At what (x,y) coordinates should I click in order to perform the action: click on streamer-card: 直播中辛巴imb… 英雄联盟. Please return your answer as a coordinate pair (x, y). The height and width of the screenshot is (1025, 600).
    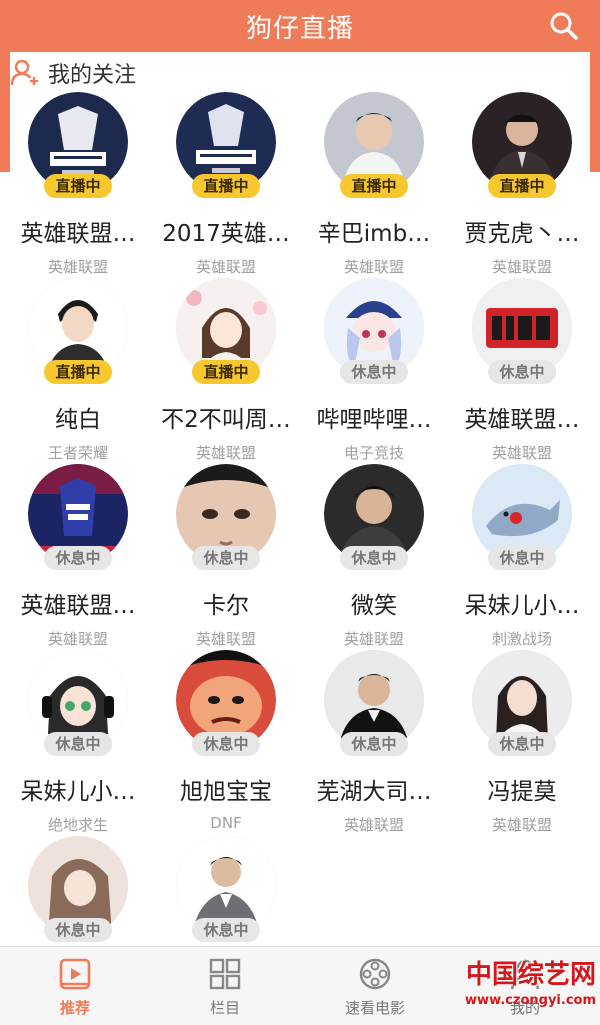
    Looking at the image, I should click on (374, 185).